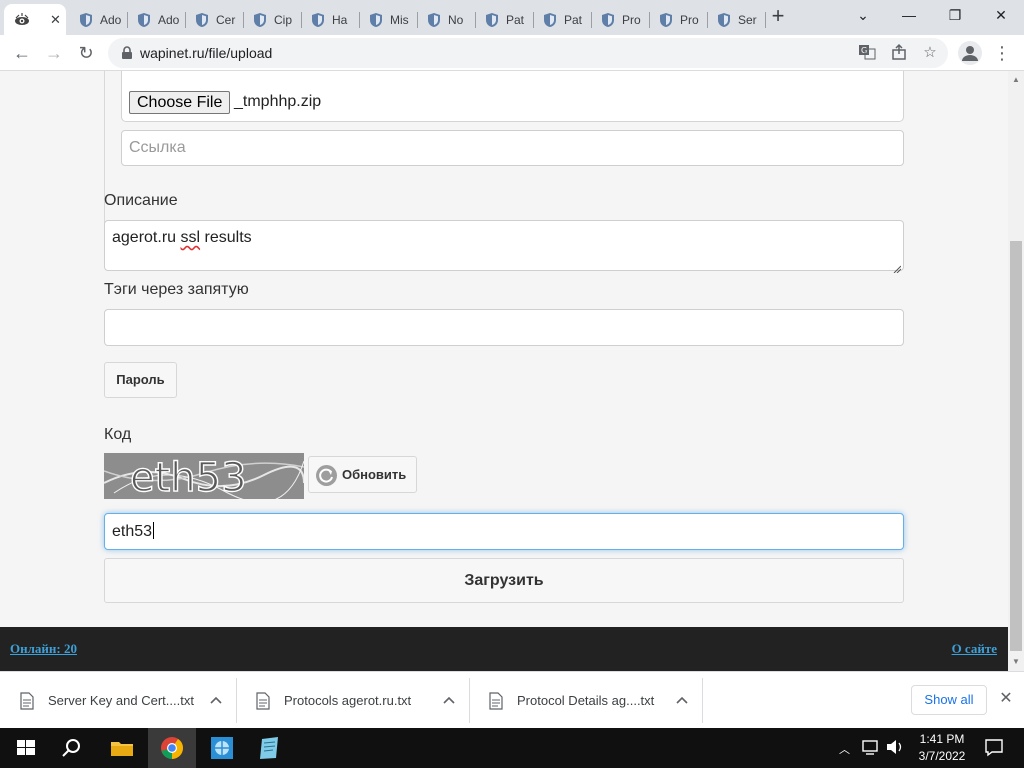  What do you see at coordinates (176, 289) in the screenshot?
I see `tags-label: Тэги через запятую` at bounding box center [176, 289].